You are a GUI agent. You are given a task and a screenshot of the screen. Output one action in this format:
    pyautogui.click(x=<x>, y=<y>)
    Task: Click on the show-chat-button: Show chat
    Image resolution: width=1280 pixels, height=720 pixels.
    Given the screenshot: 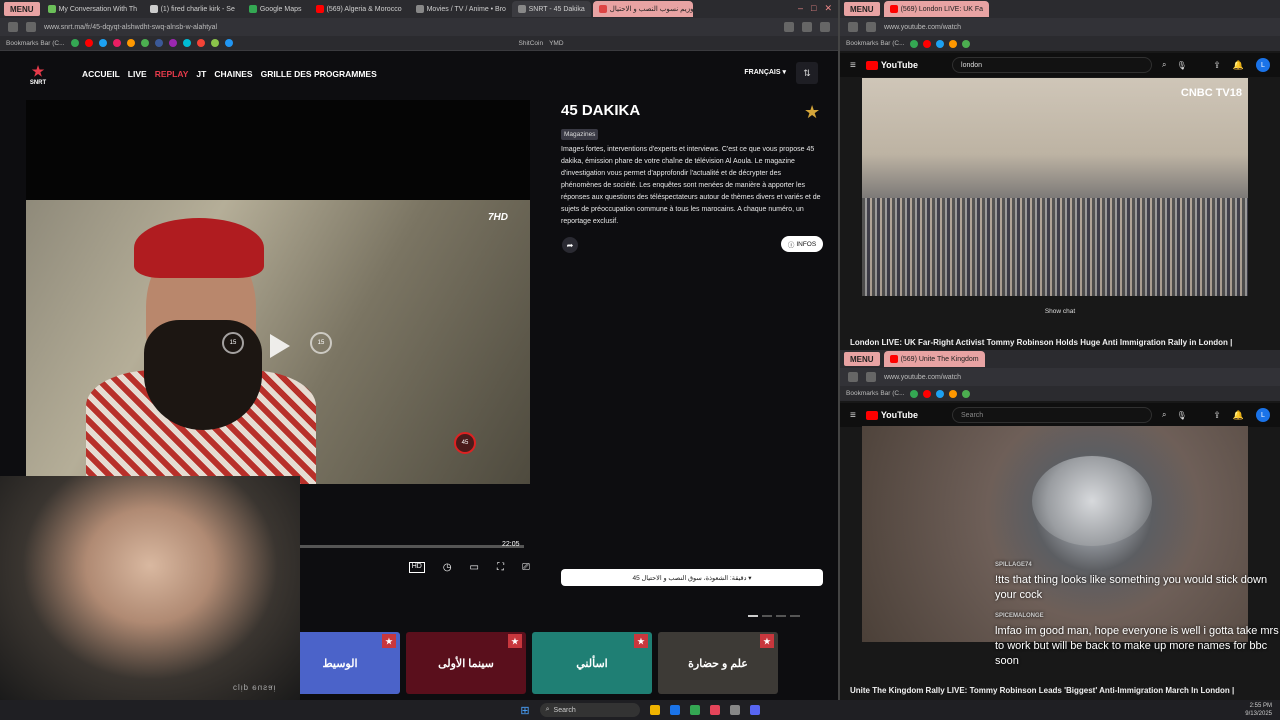 What is the action you would take?
    pyautogui.click(x=1060, y=311)
    